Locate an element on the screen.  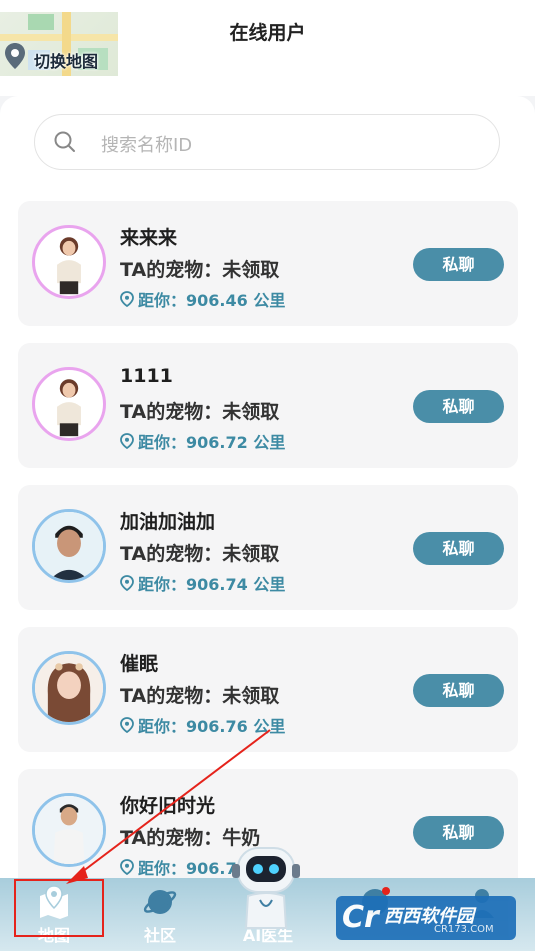
watermark: Cr 西西软件园 CR173.COM is located at coordinates (426, 918).